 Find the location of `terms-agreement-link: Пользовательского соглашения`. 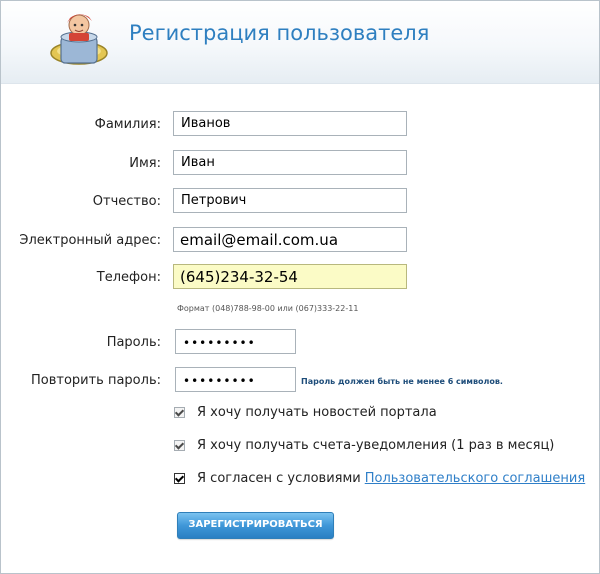

terms-agreement-link: Пользовательского соглашения is located at coordinates (475, 478).